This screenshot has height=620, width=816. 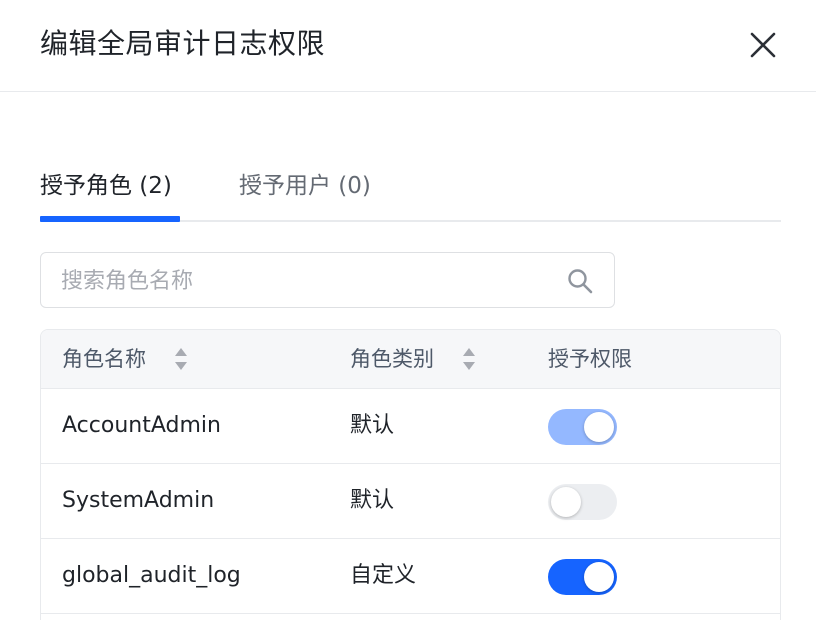 I want to click on column-header-grant-permission: 授予权限, so click(x=590, y=359).